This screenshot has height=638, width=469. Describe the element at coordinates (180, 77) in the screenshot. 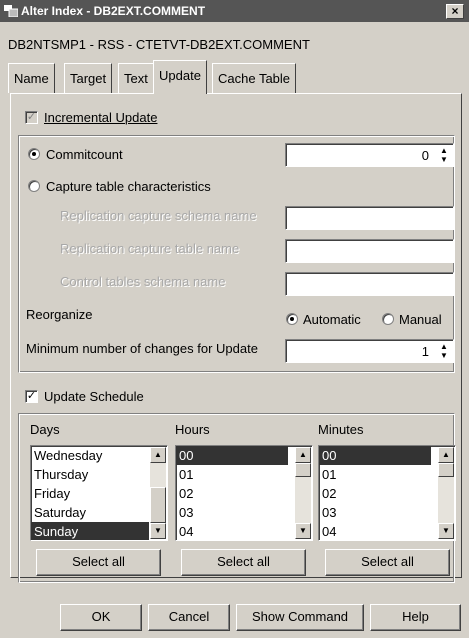

I see `tab-update: Update` at that location.